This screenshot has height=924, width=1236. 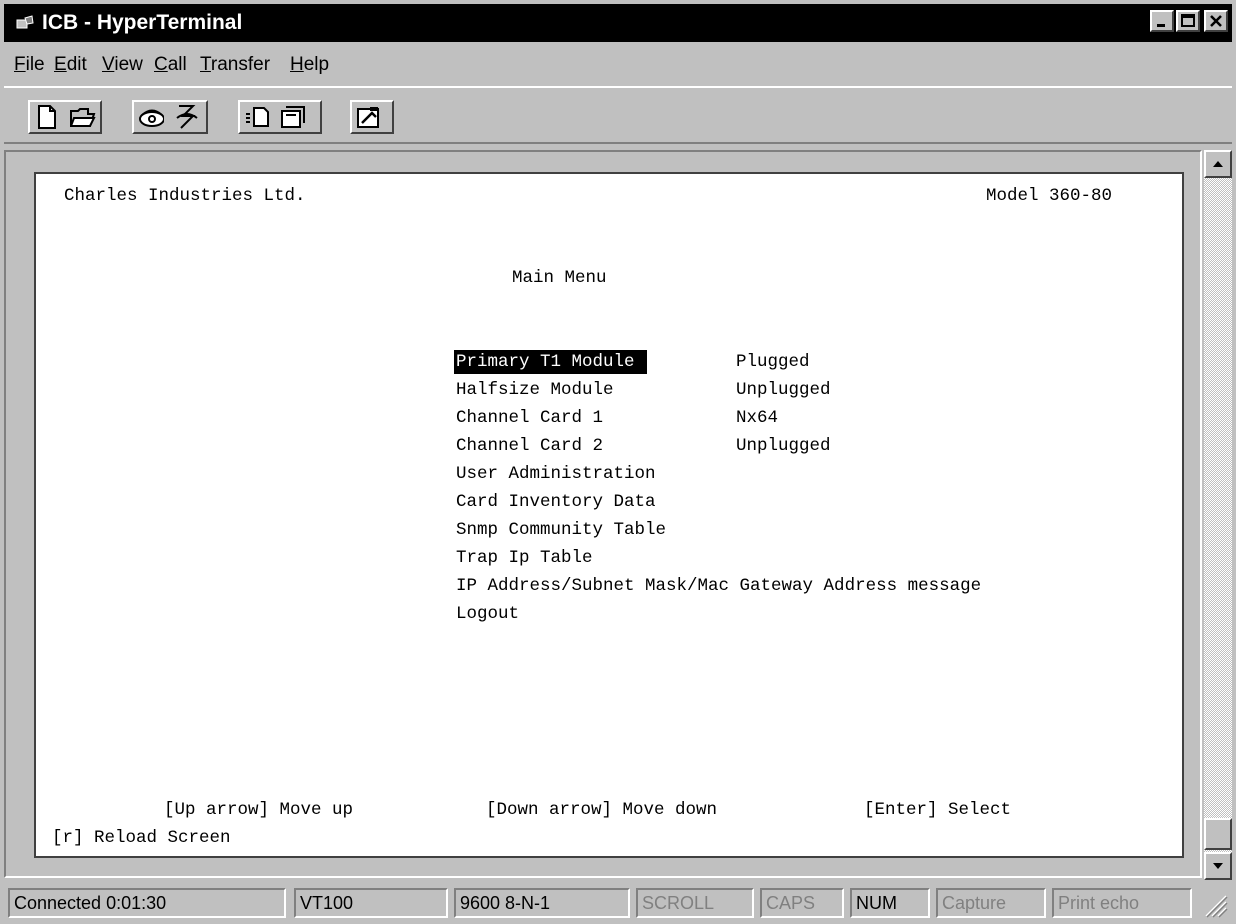 What do you see at coordinates (802, 903) in the screenshot?
I see `status-caps: CAPS` at bounding box center [802, 903].